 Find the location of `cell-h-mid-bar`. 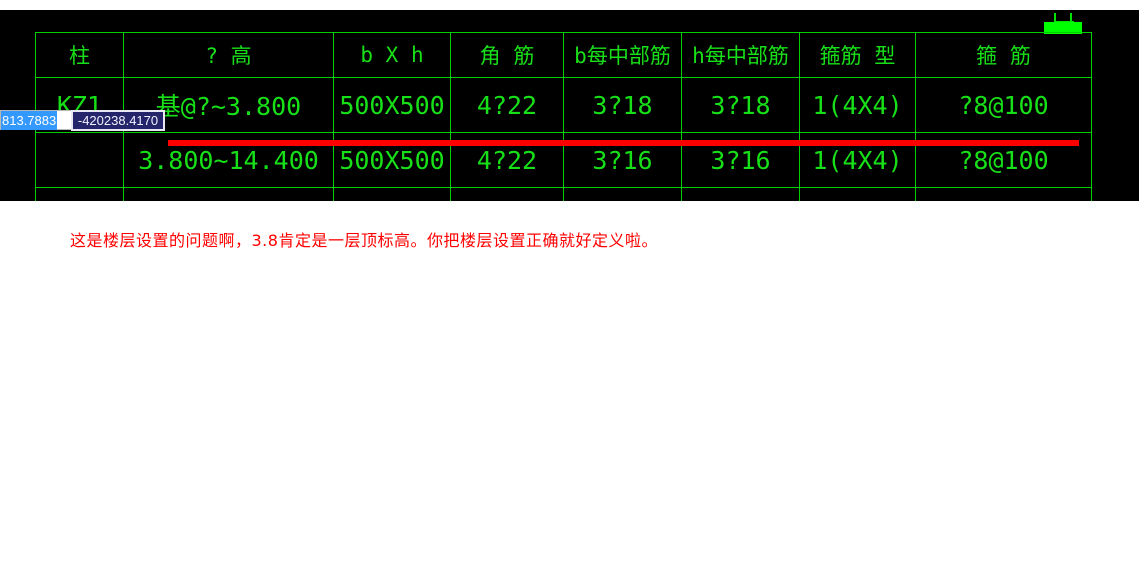

cell-h-mid-bar is located at coordinates (740, 194).